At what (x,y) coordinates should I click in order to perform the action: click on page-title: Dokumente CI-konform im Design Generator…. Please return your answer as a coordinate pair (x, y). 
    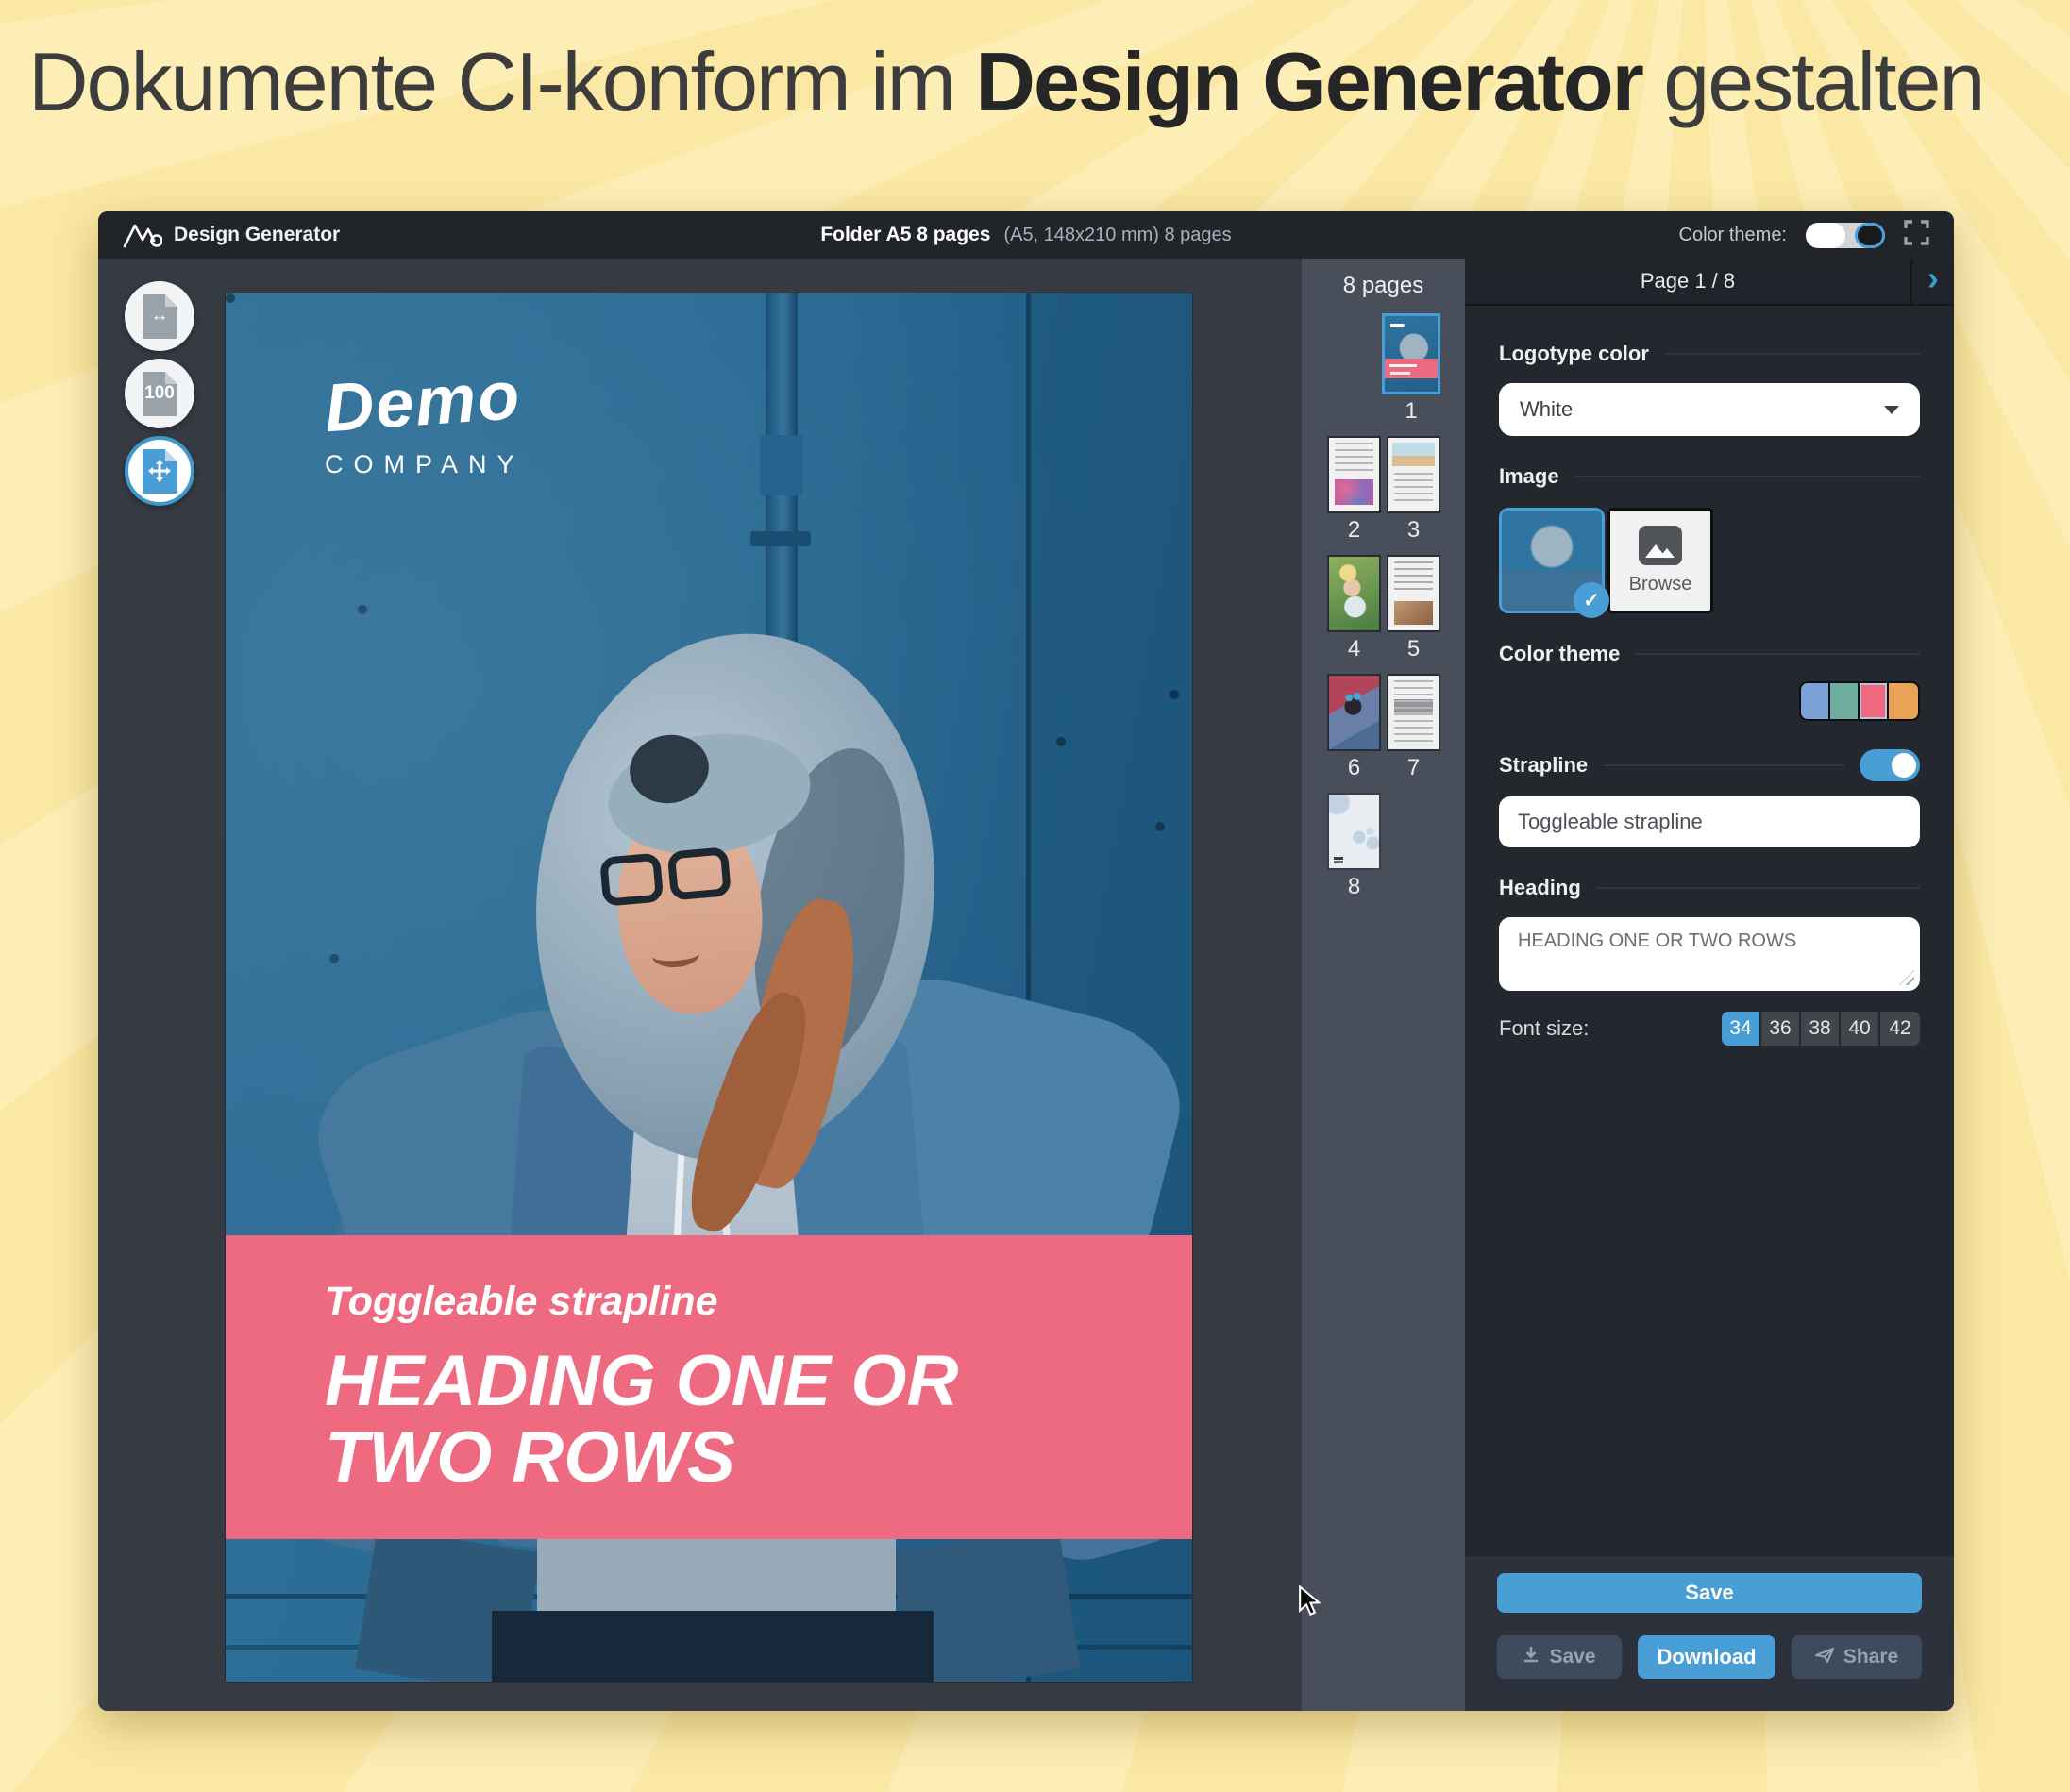
    Looking at the image, I should click on (1006, 81).